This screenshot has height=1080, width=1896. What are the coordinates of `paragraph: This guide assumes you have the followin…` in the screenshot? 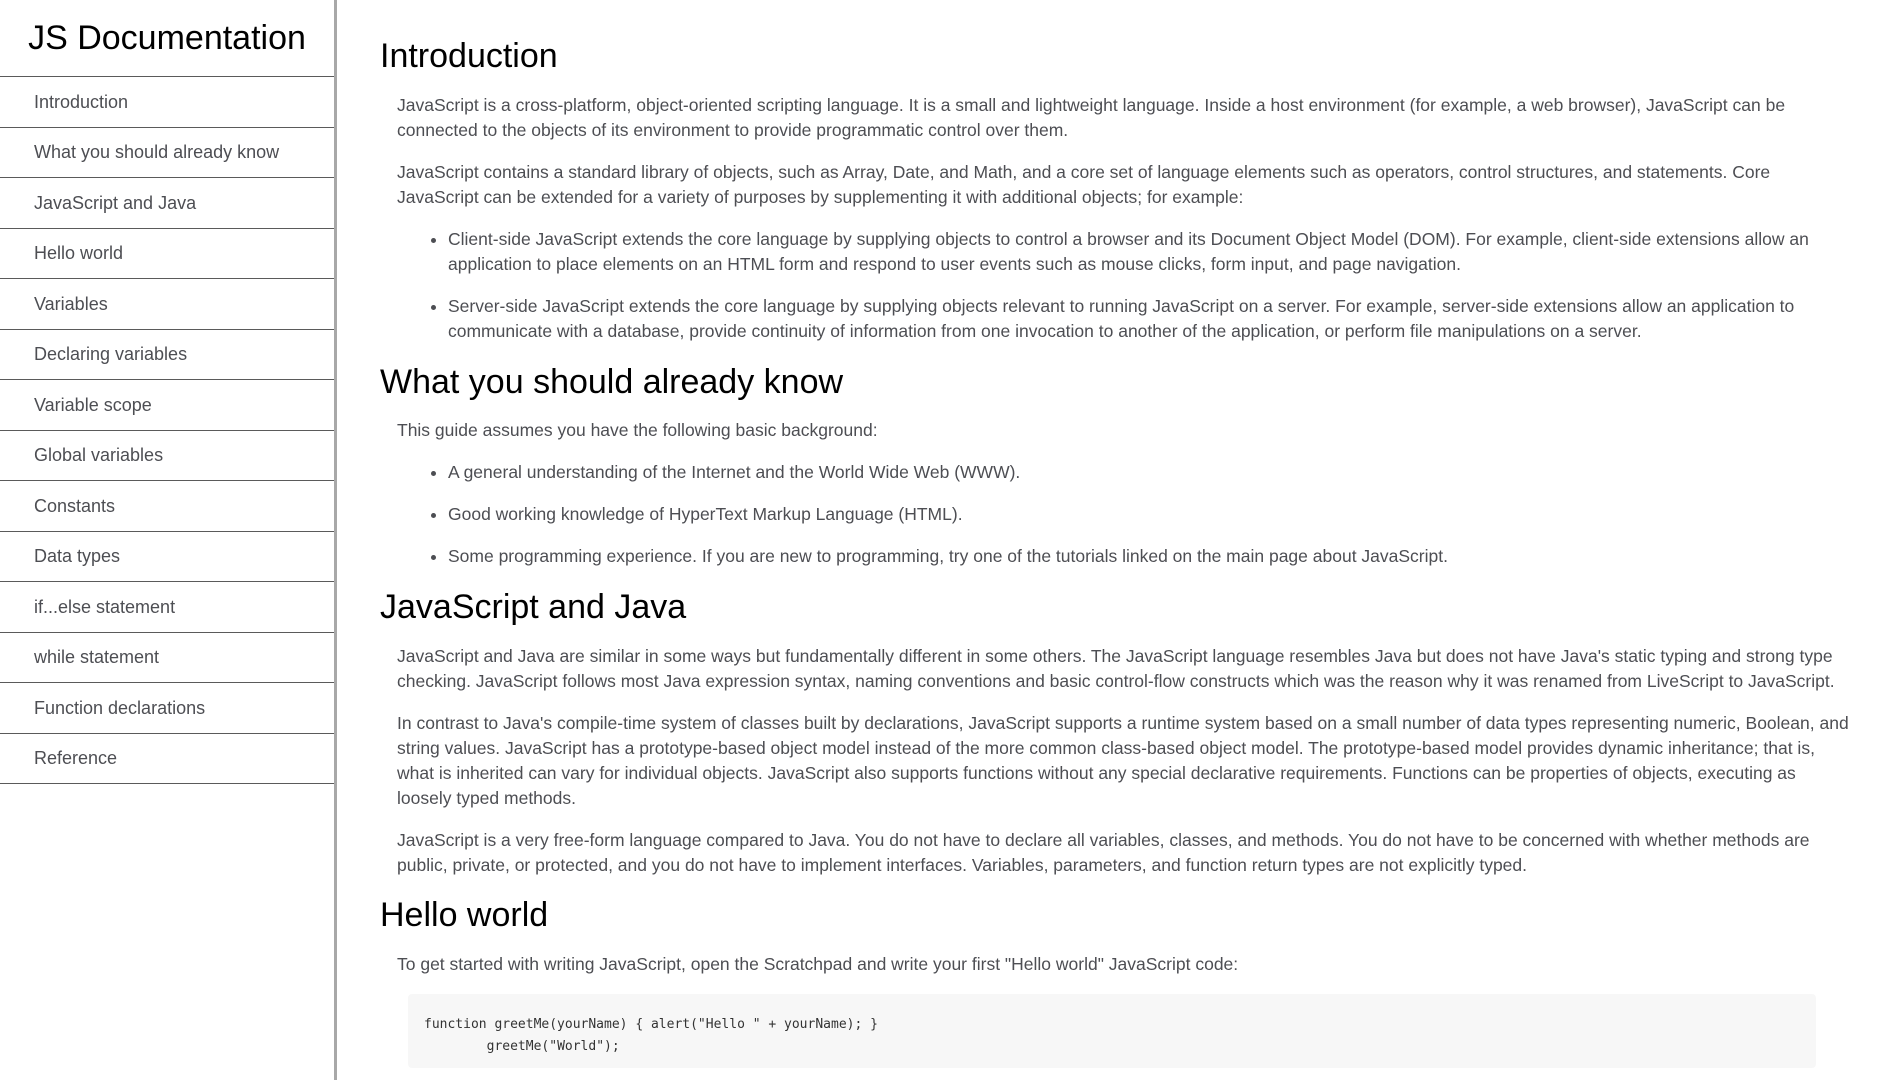 It's located at (637, 430).